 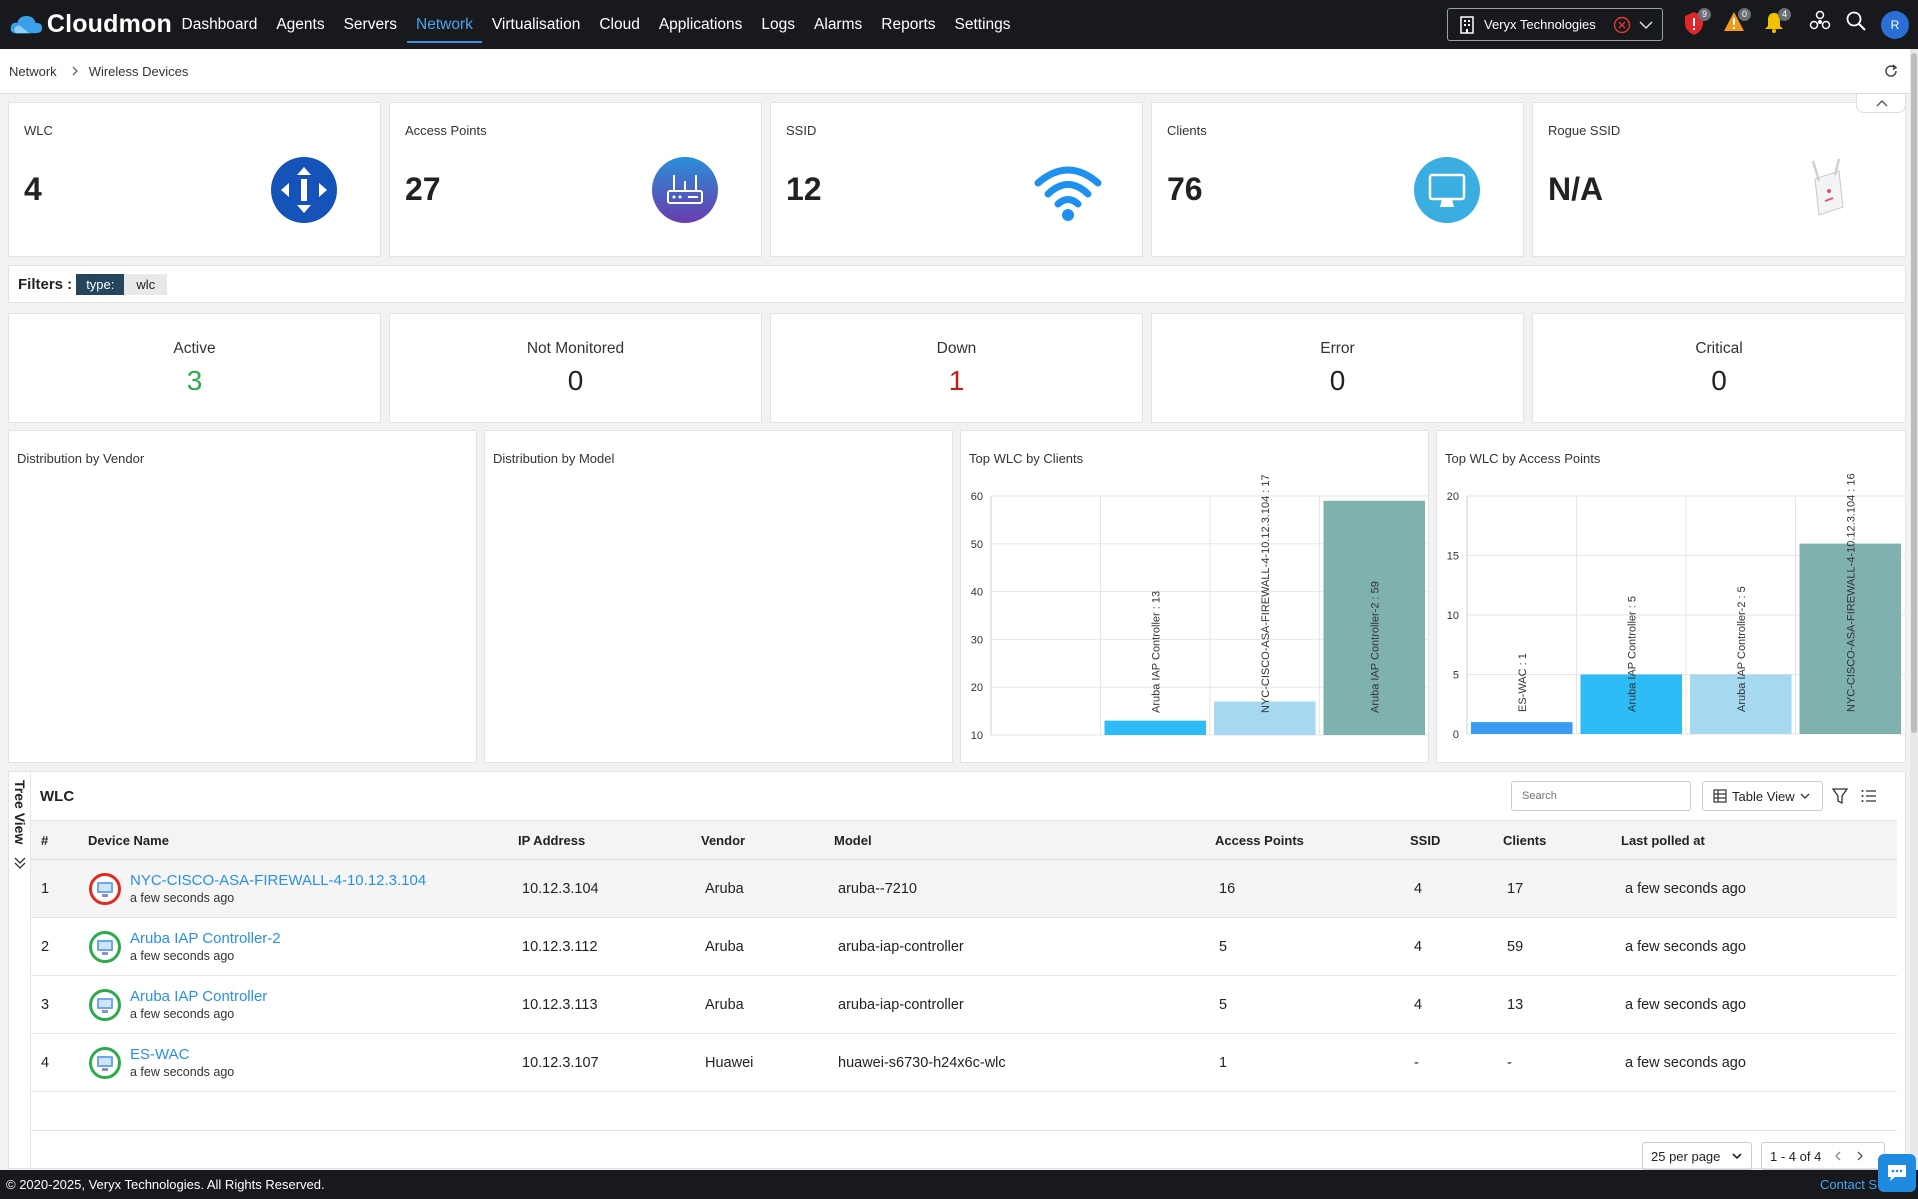 I want to click on column-header-ssid: SSID, so click(x=1446, y=840).